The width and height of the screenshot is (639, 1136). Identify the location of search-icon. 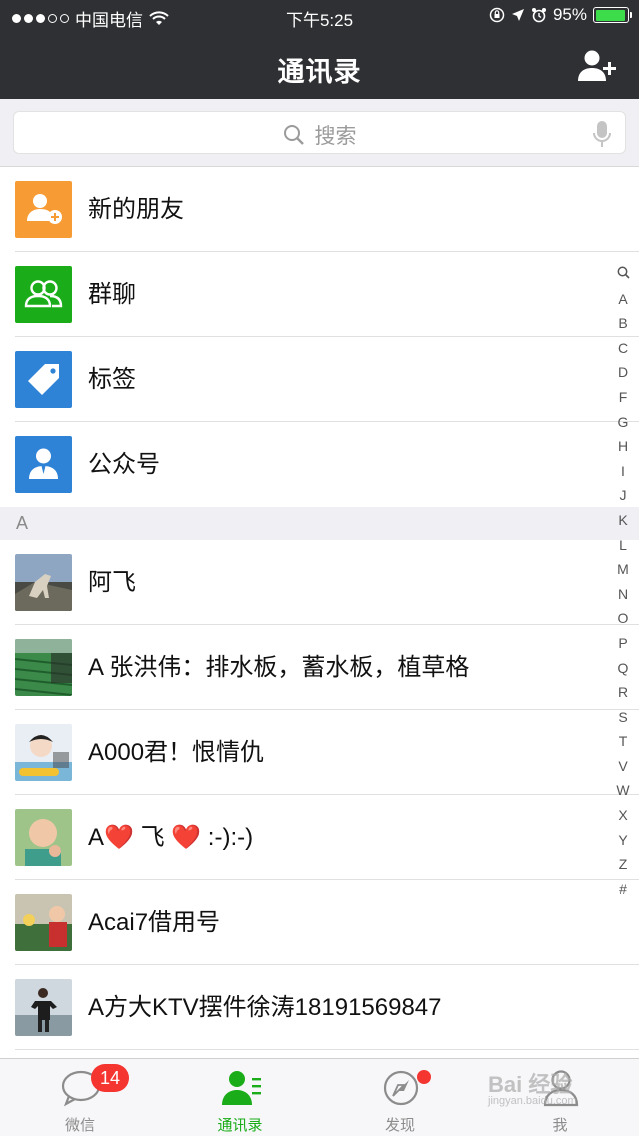
(293, 135).